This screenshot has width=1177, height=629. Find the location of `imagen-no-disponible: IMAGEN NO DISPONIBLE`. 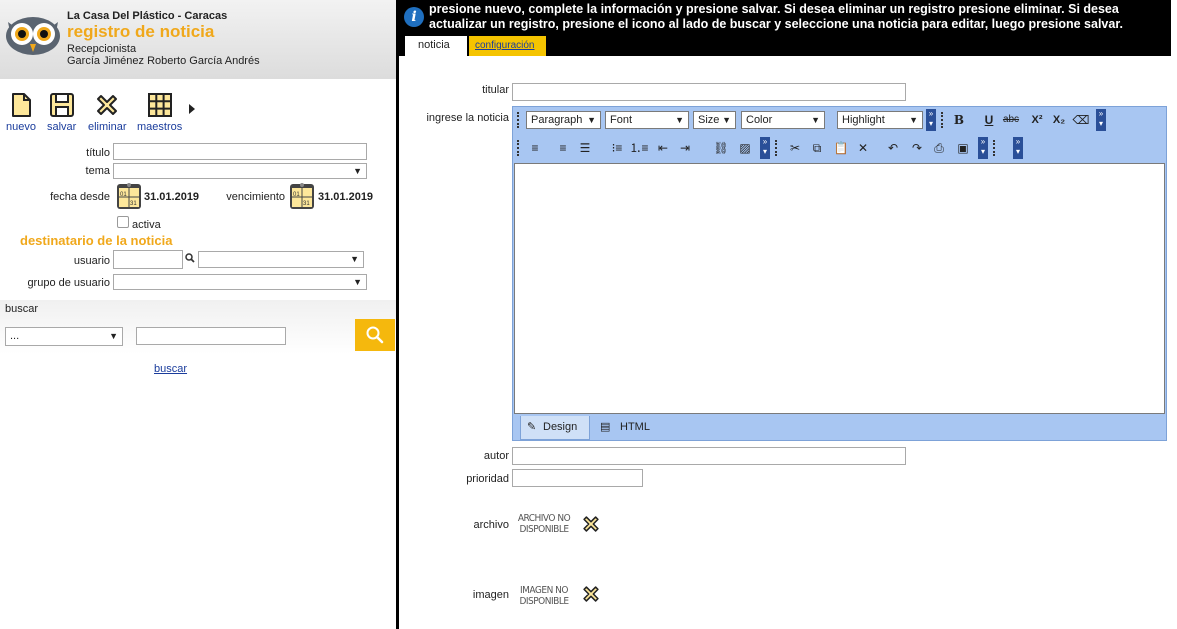

imagen-no-disponible: IMAGEN NO DISPONIBLE is located at coordinates (544, 596).